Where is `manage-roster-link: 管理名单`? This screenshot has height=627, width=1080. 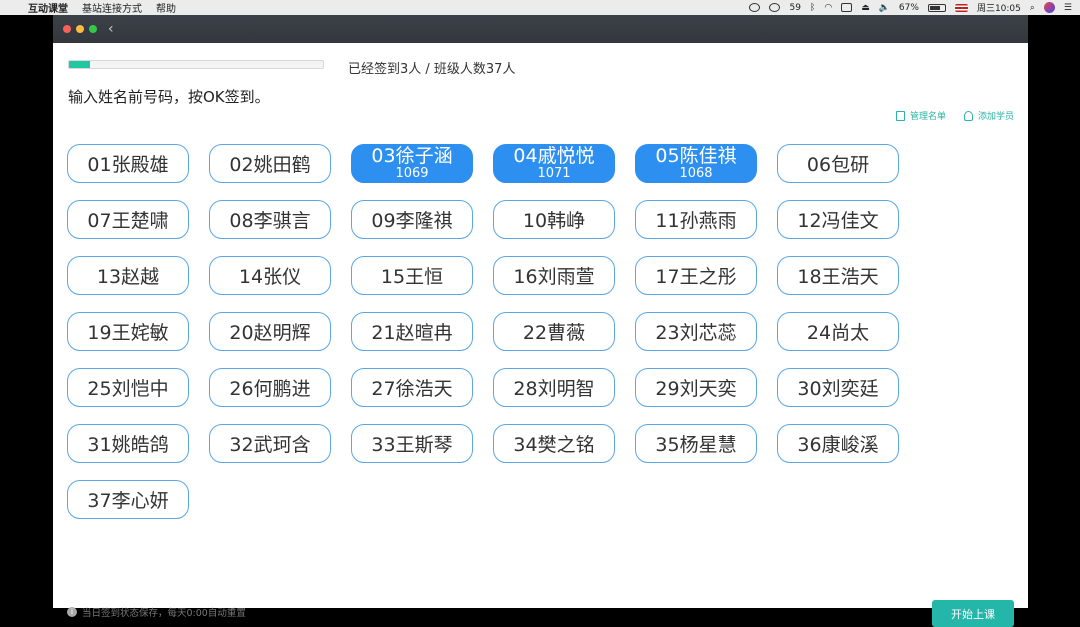 manage-roster-link: 管理名单 is located at coordinates (920, 115).